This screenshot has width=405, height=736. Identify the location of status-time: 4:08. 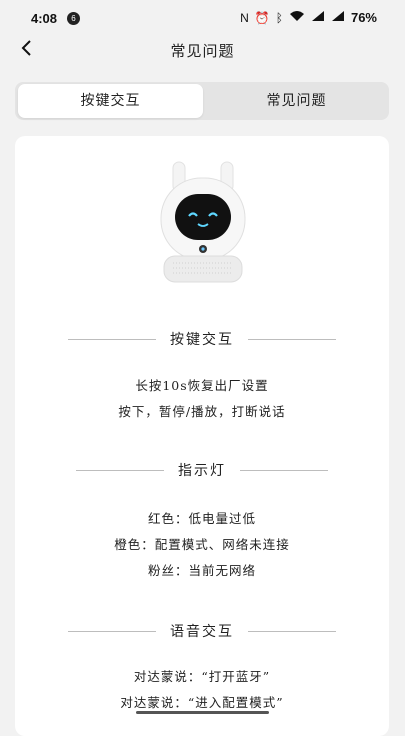
(44, 18).